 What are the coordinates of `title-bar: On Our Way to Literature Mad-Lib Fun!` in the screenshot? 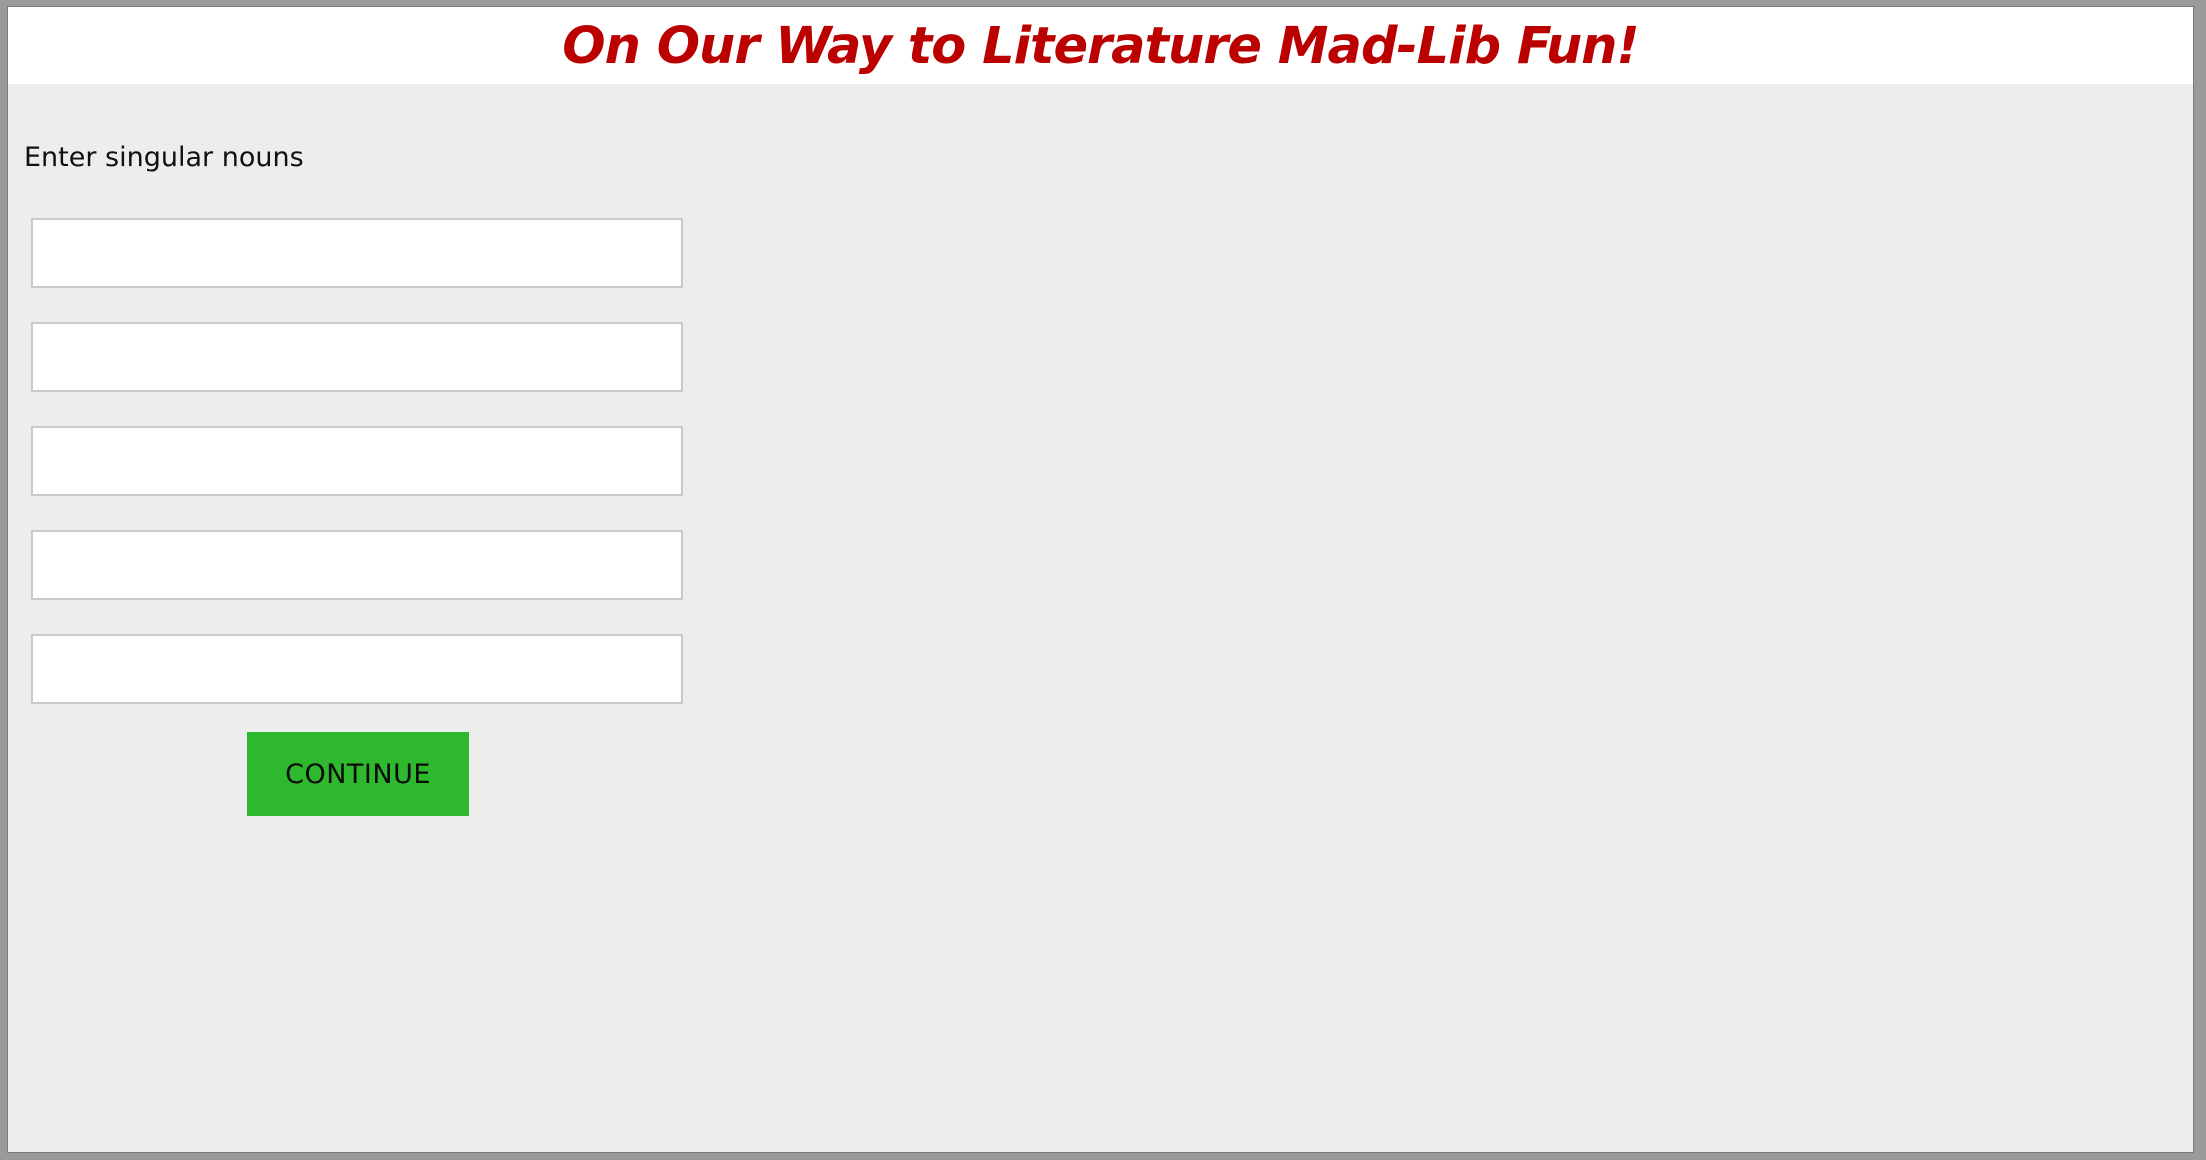 It's located at (1100, 45).